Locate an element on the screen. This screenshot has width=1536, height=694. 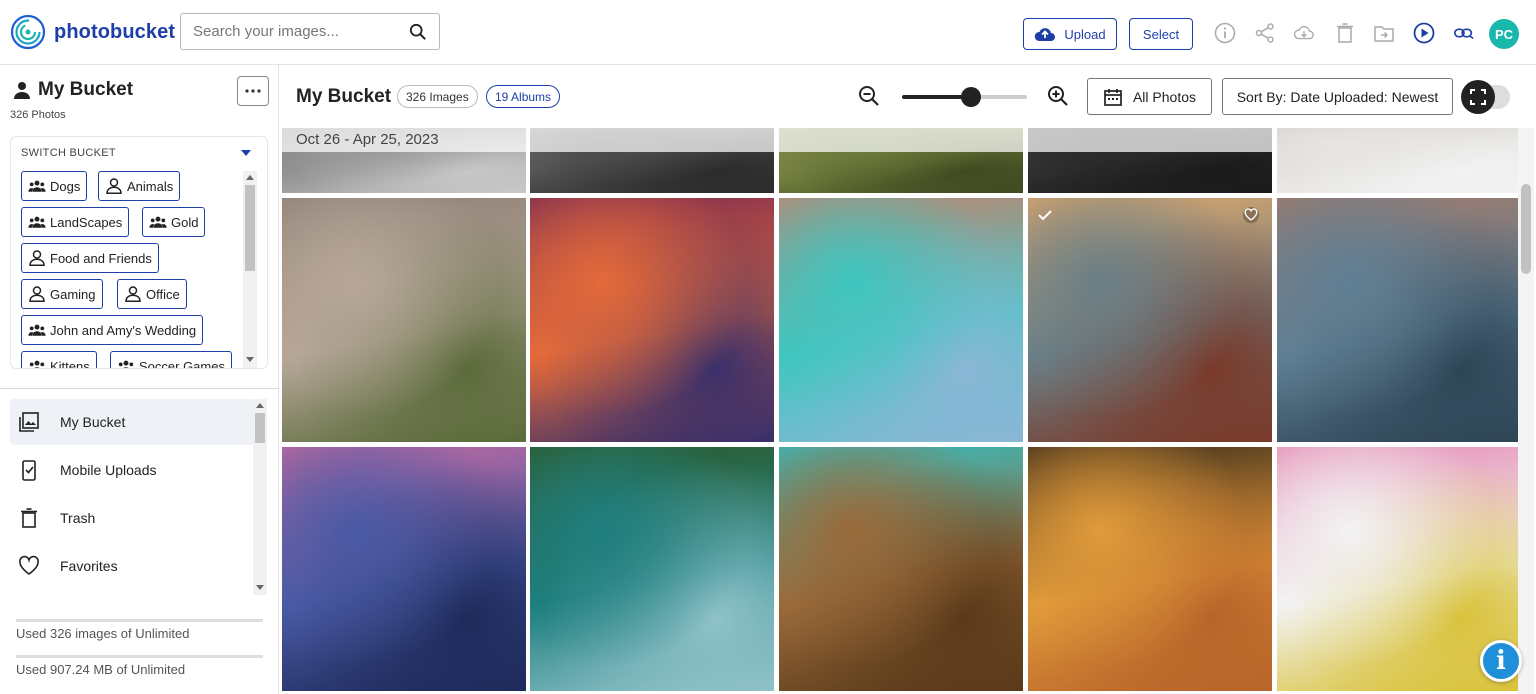
search-input is located at coordinates (301, 31).